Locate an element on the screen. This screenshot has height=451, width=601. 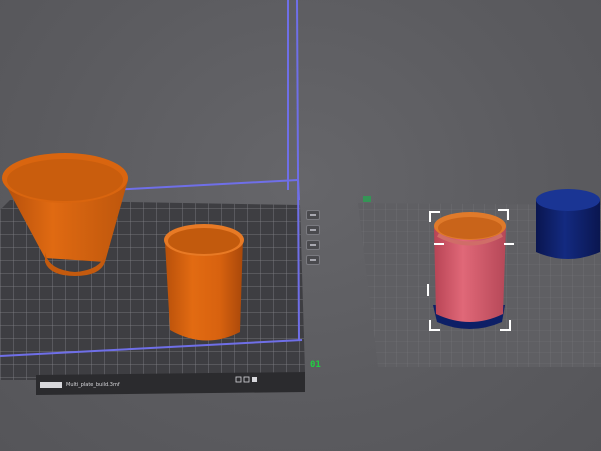
bed-caption: Multi_plate_build.3mf is located at coordinates (167, 385).